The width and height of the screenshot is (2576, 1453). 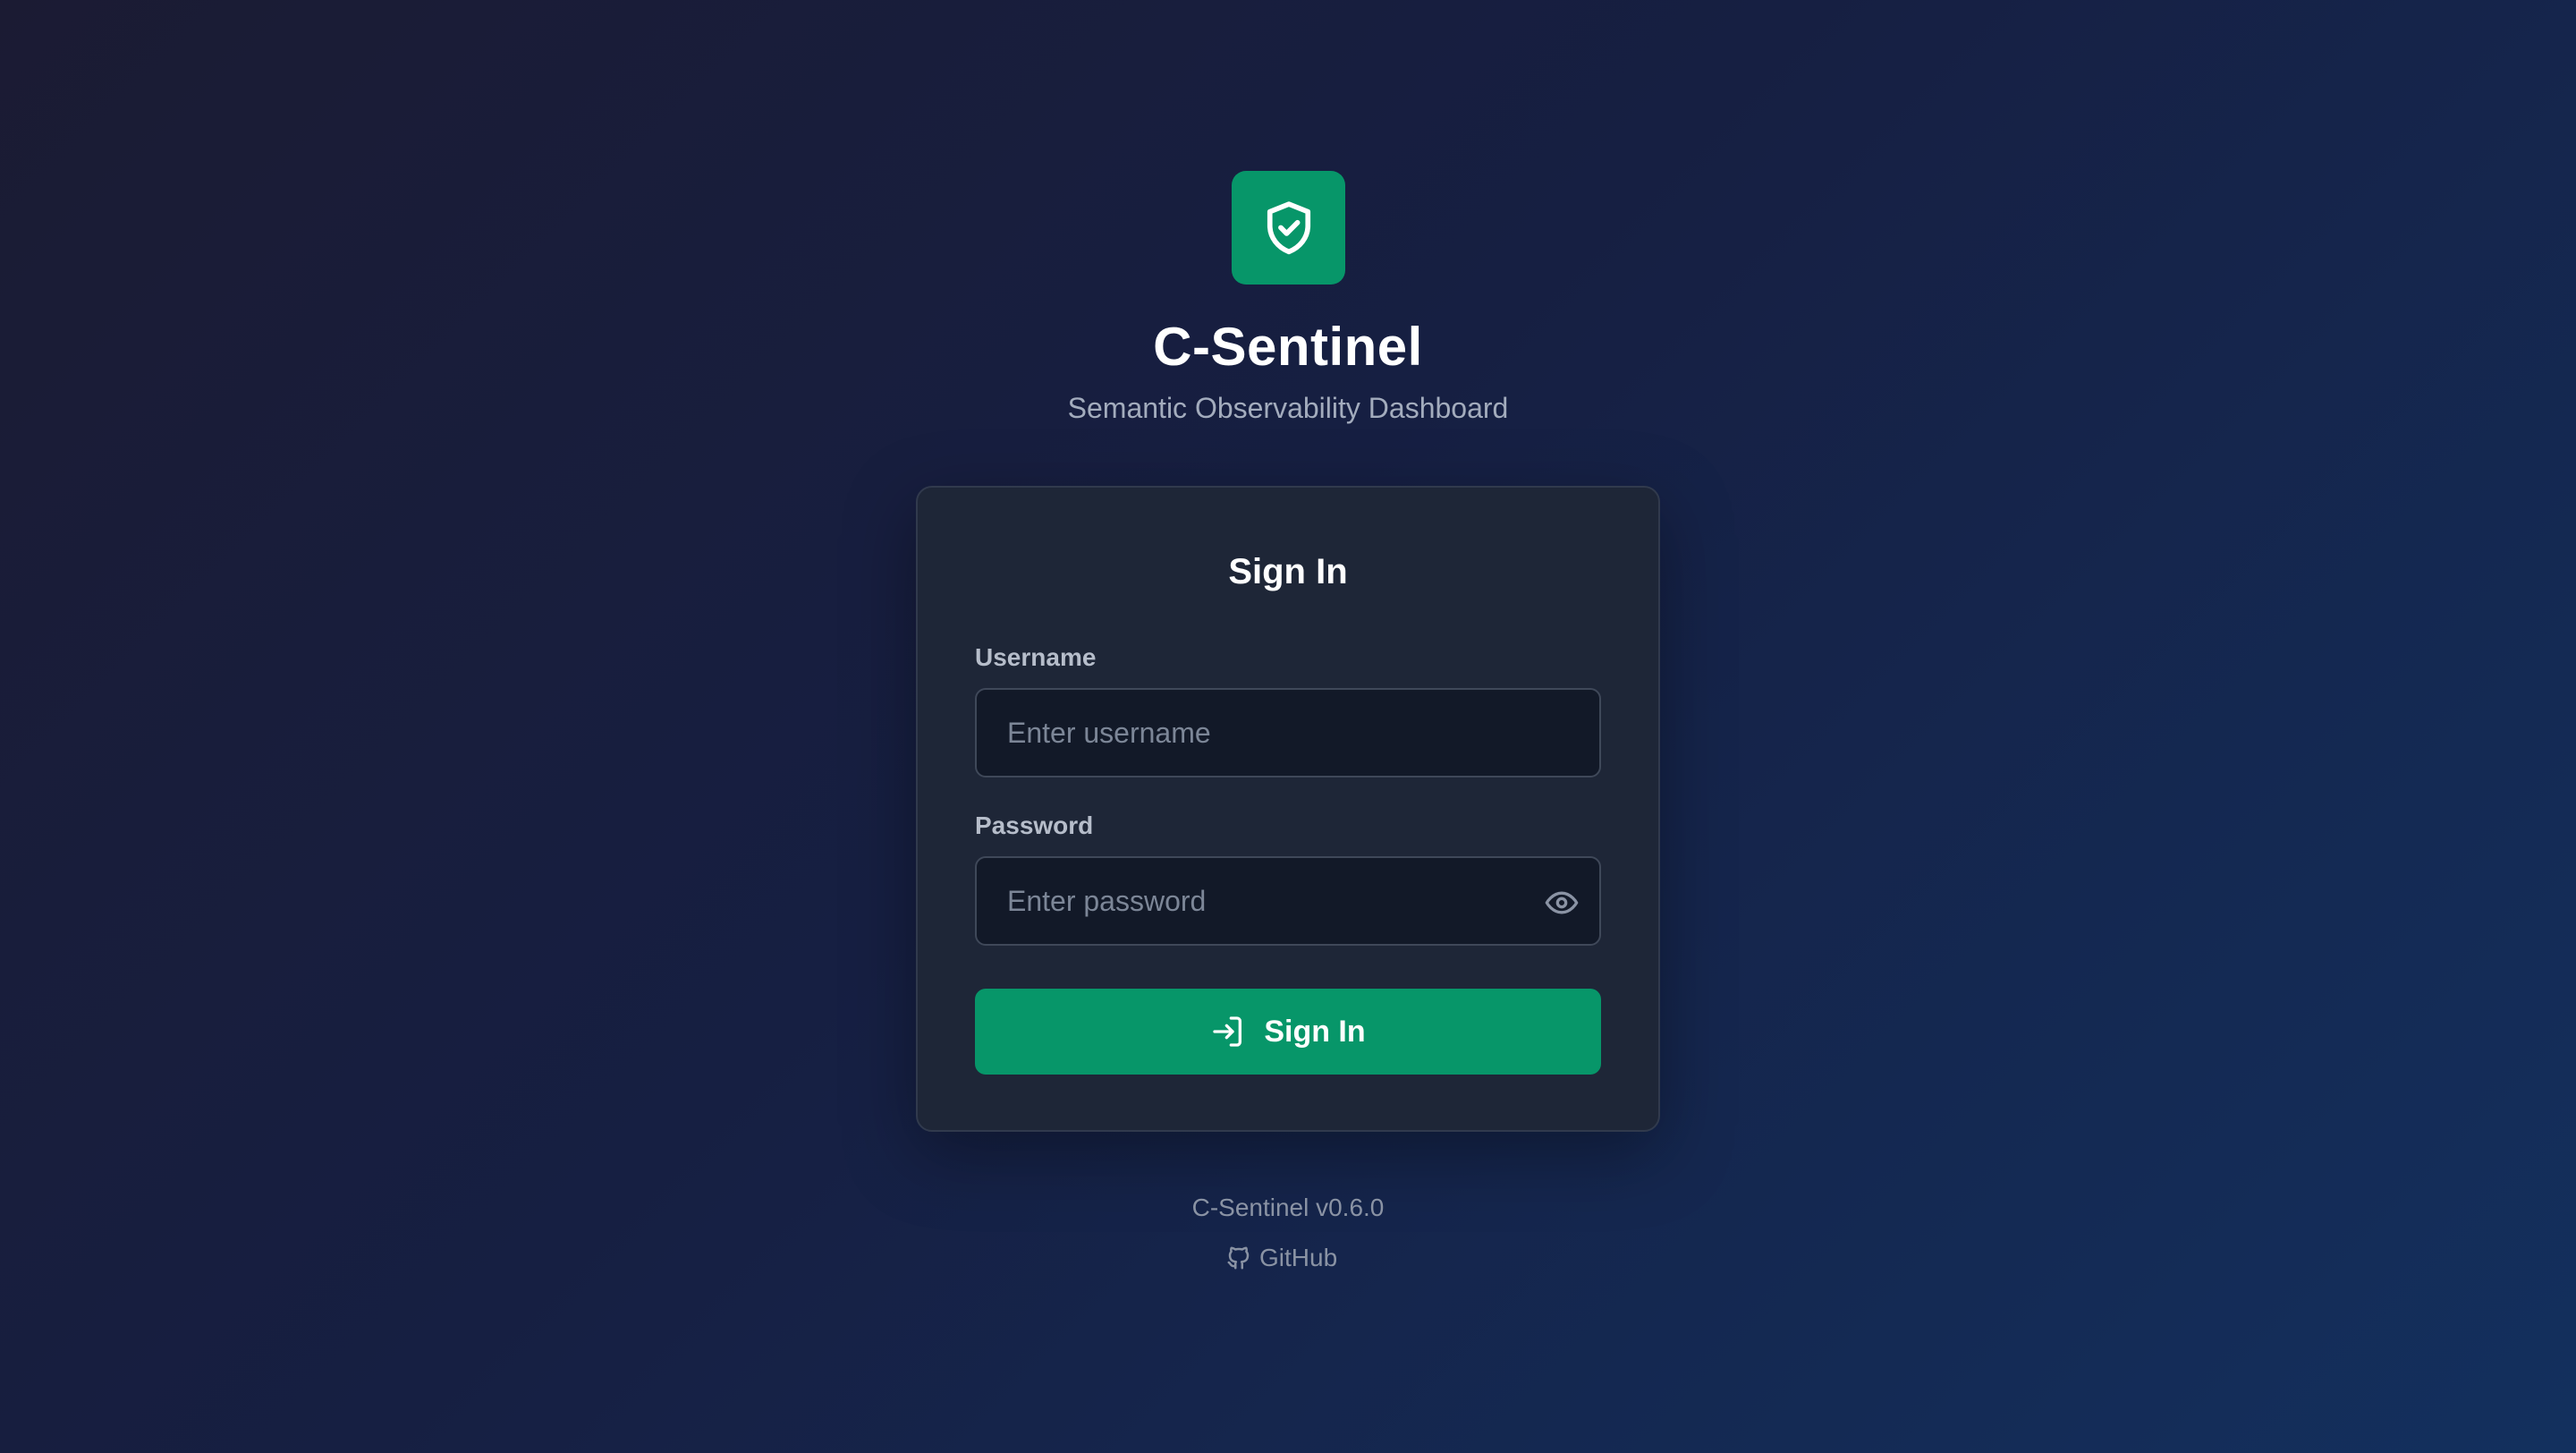 I want to click on app-subtitle: Semantic Observability Dashboard, so click(x=1288, y=408).